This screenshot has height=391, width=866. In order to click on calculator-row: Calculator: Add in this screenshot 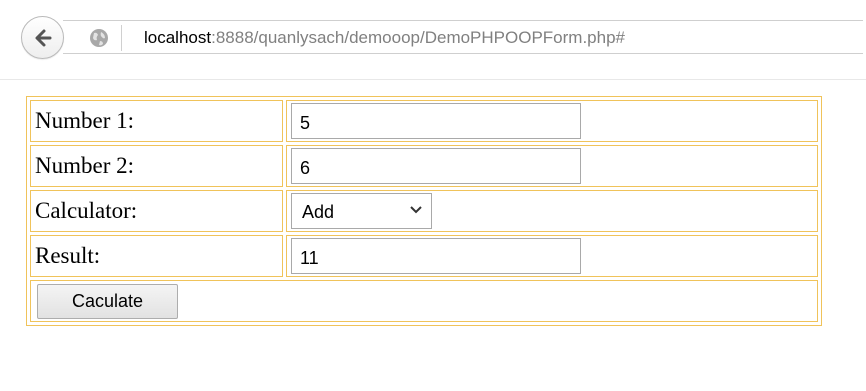, I will do `click(424, 211)`.